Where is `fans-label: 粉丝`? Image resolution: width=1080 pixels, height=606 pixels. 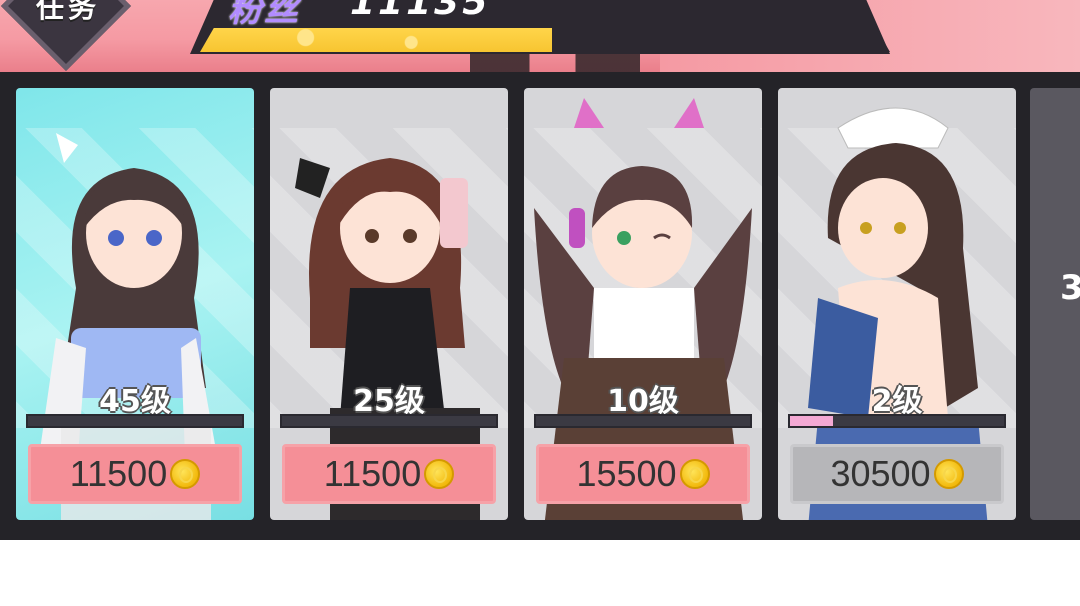
fans-label: 粉丝 is located at coordinates (264, 15).